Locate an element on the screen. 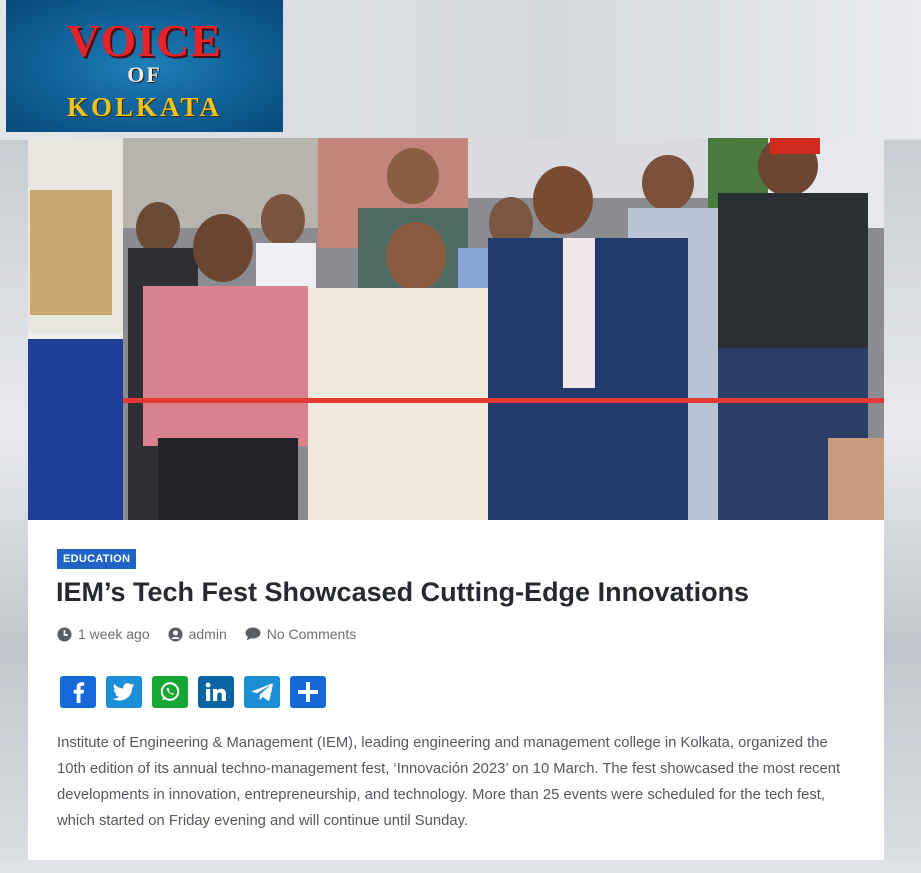 Image resolution: width=921 pixels, height=873 pixels. category-badge: EDUCATION is located at coordinates (97, 559).